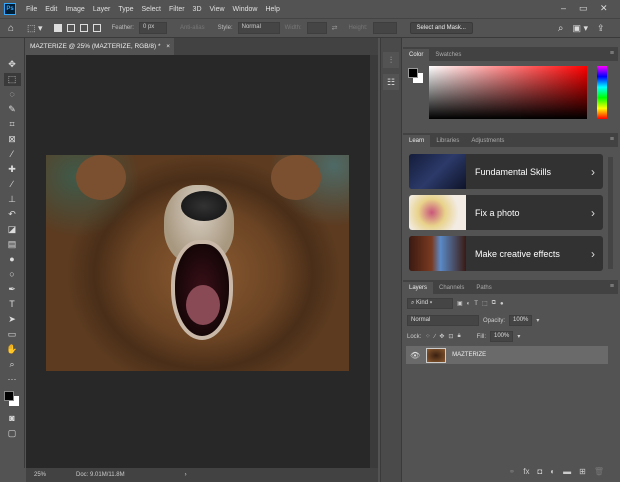 Image resolution: width=620 pixels, height=482 pixels. What do you see at coordinates (12, 274) in the screenshot?
I see `dodge-tool-icon: ○` at bounding box center [12, 274].